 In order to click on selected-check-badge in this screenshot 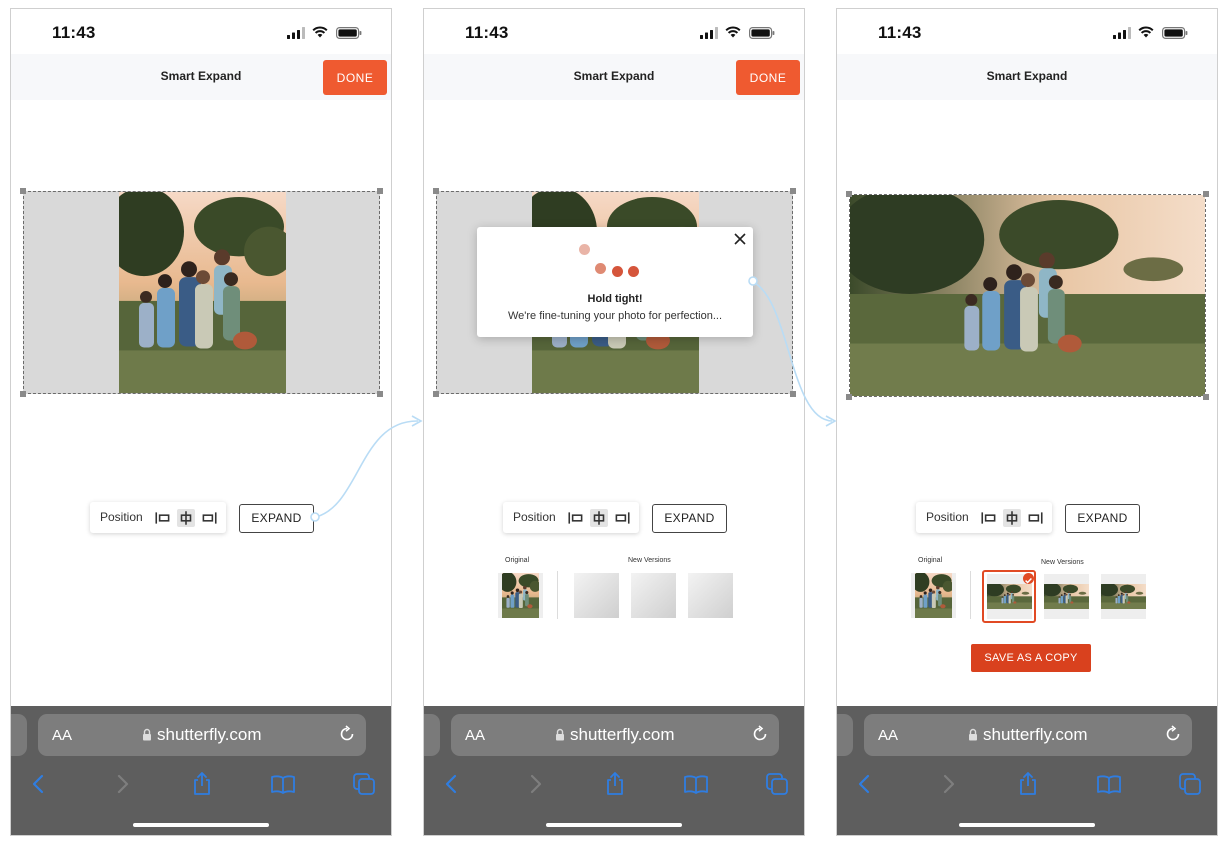, I will do `click(1028, 578)`.